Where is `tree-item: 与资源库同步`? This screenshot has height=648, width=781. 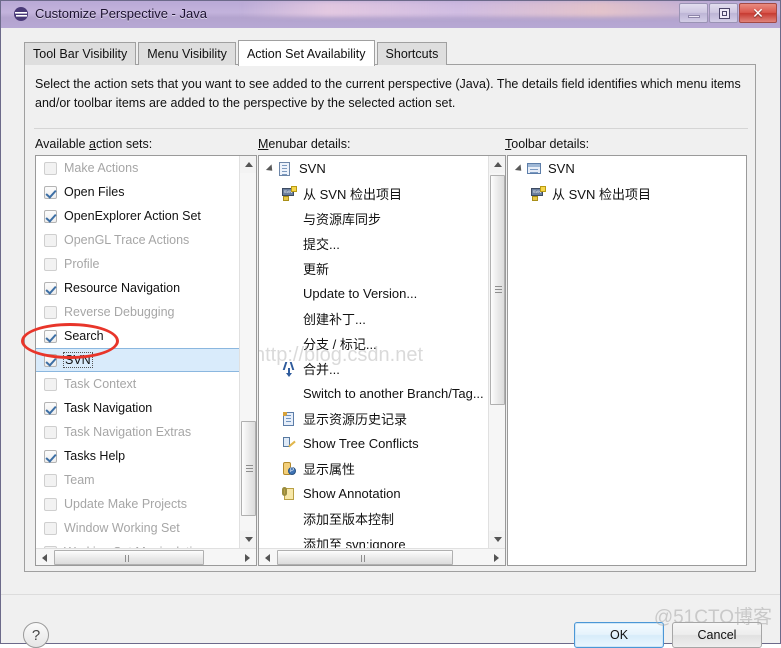 tree-item: 与资源库同步 is located at coordinates (373, 218).